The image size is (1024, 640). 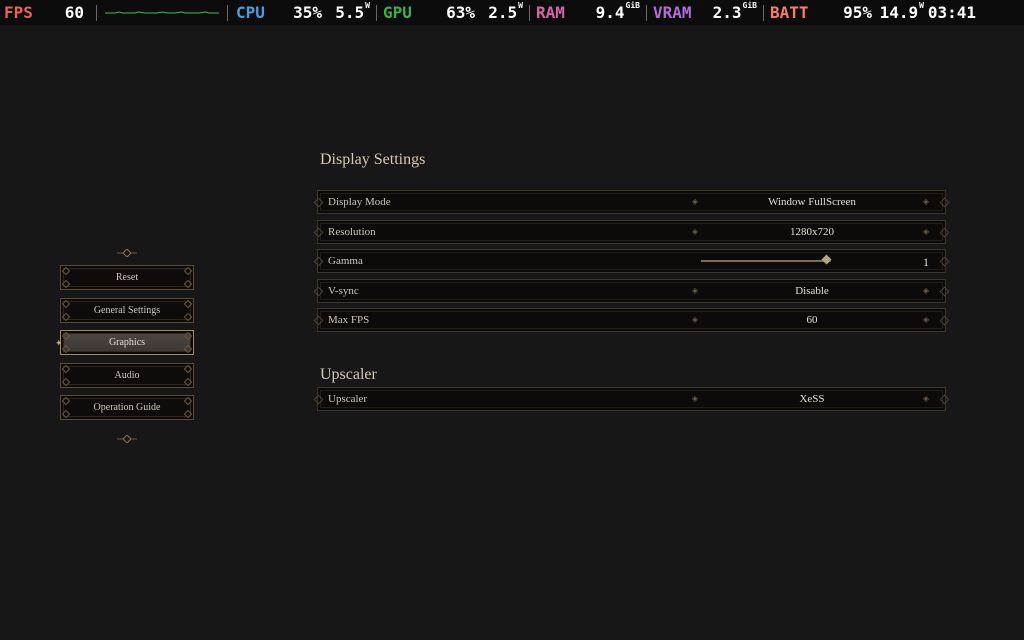 What do you see at coordinates (349, 320) in the screenshot?
I see `setting-label: Max FPS` at bounding box center [349, 320].